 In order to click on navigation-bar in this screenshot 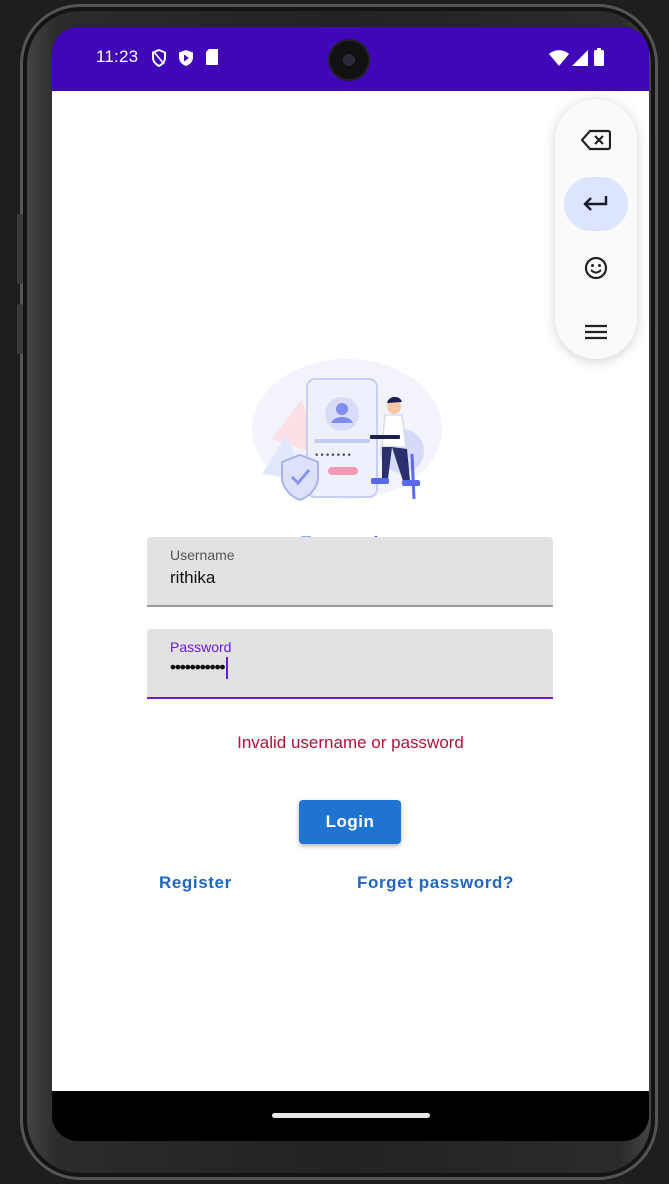, I will do `click(350, 1116)`.